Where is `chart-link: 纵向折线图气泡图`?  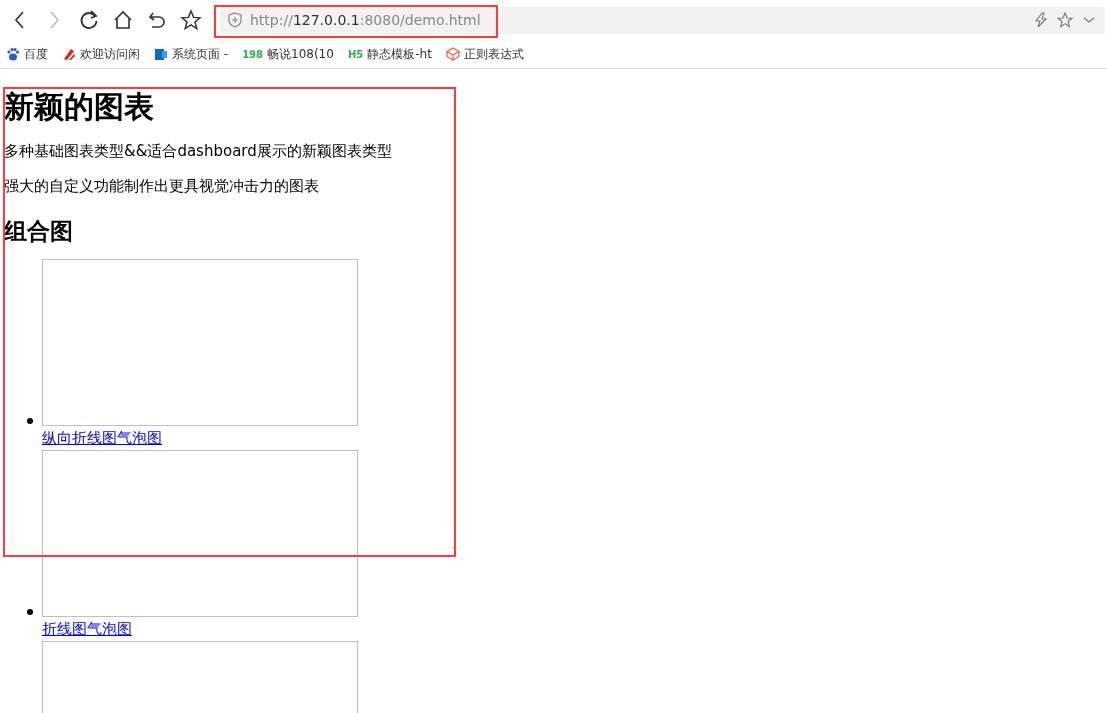
chart-link: 纵向折线图气泡图 is located at coordinates (102, 438).